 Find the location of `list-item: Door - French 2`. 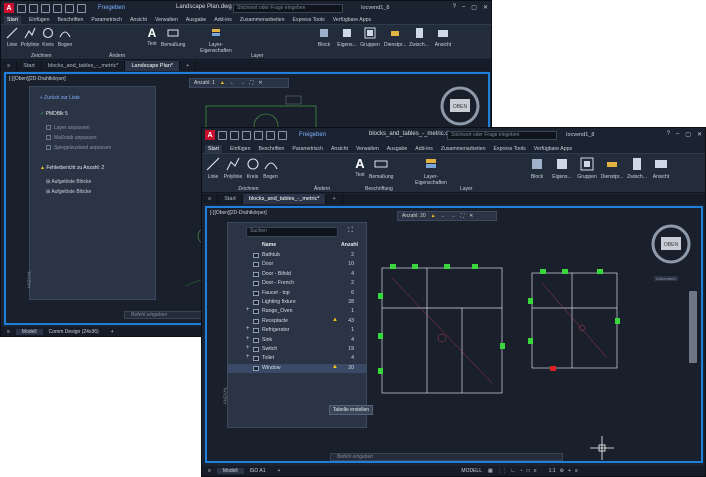

list-item: Door - French 2 is located at coordinates (297, 283).